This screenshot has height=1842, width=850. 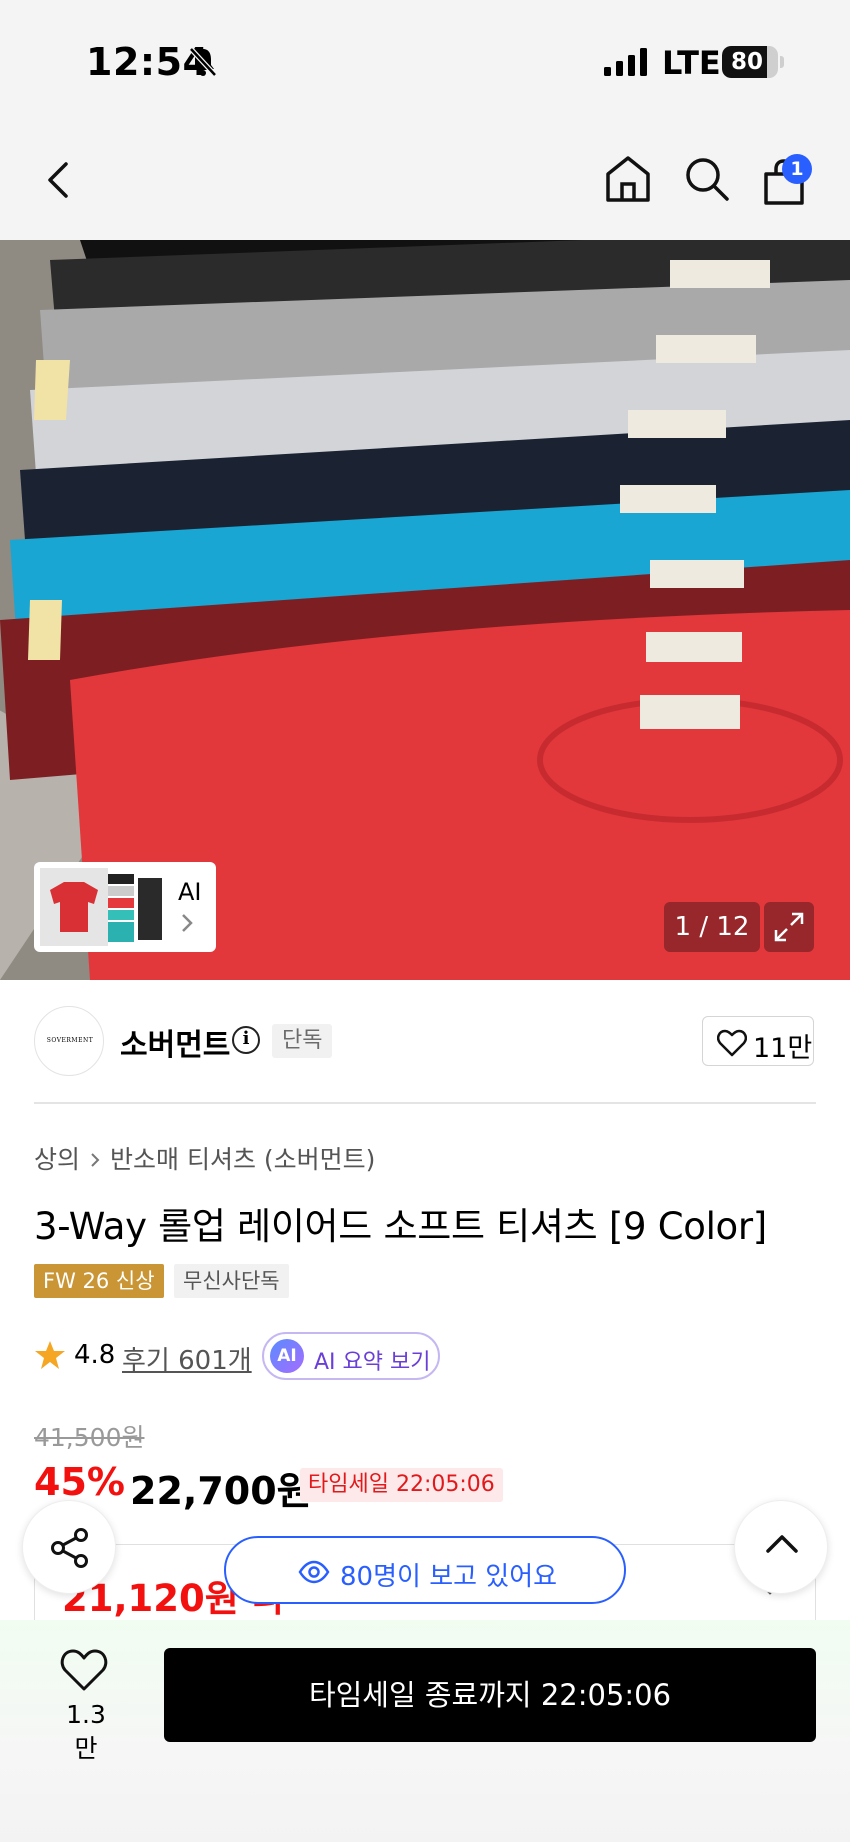 I want to click on eye-icon, so click(x=314, y=1572).